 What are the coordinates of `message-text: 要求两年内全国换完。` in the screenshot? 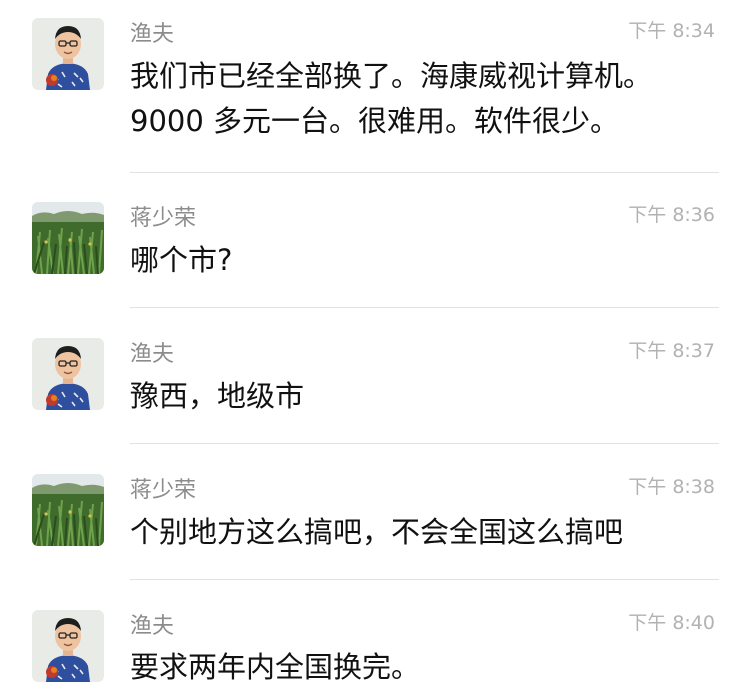 It's located at (275, 667).